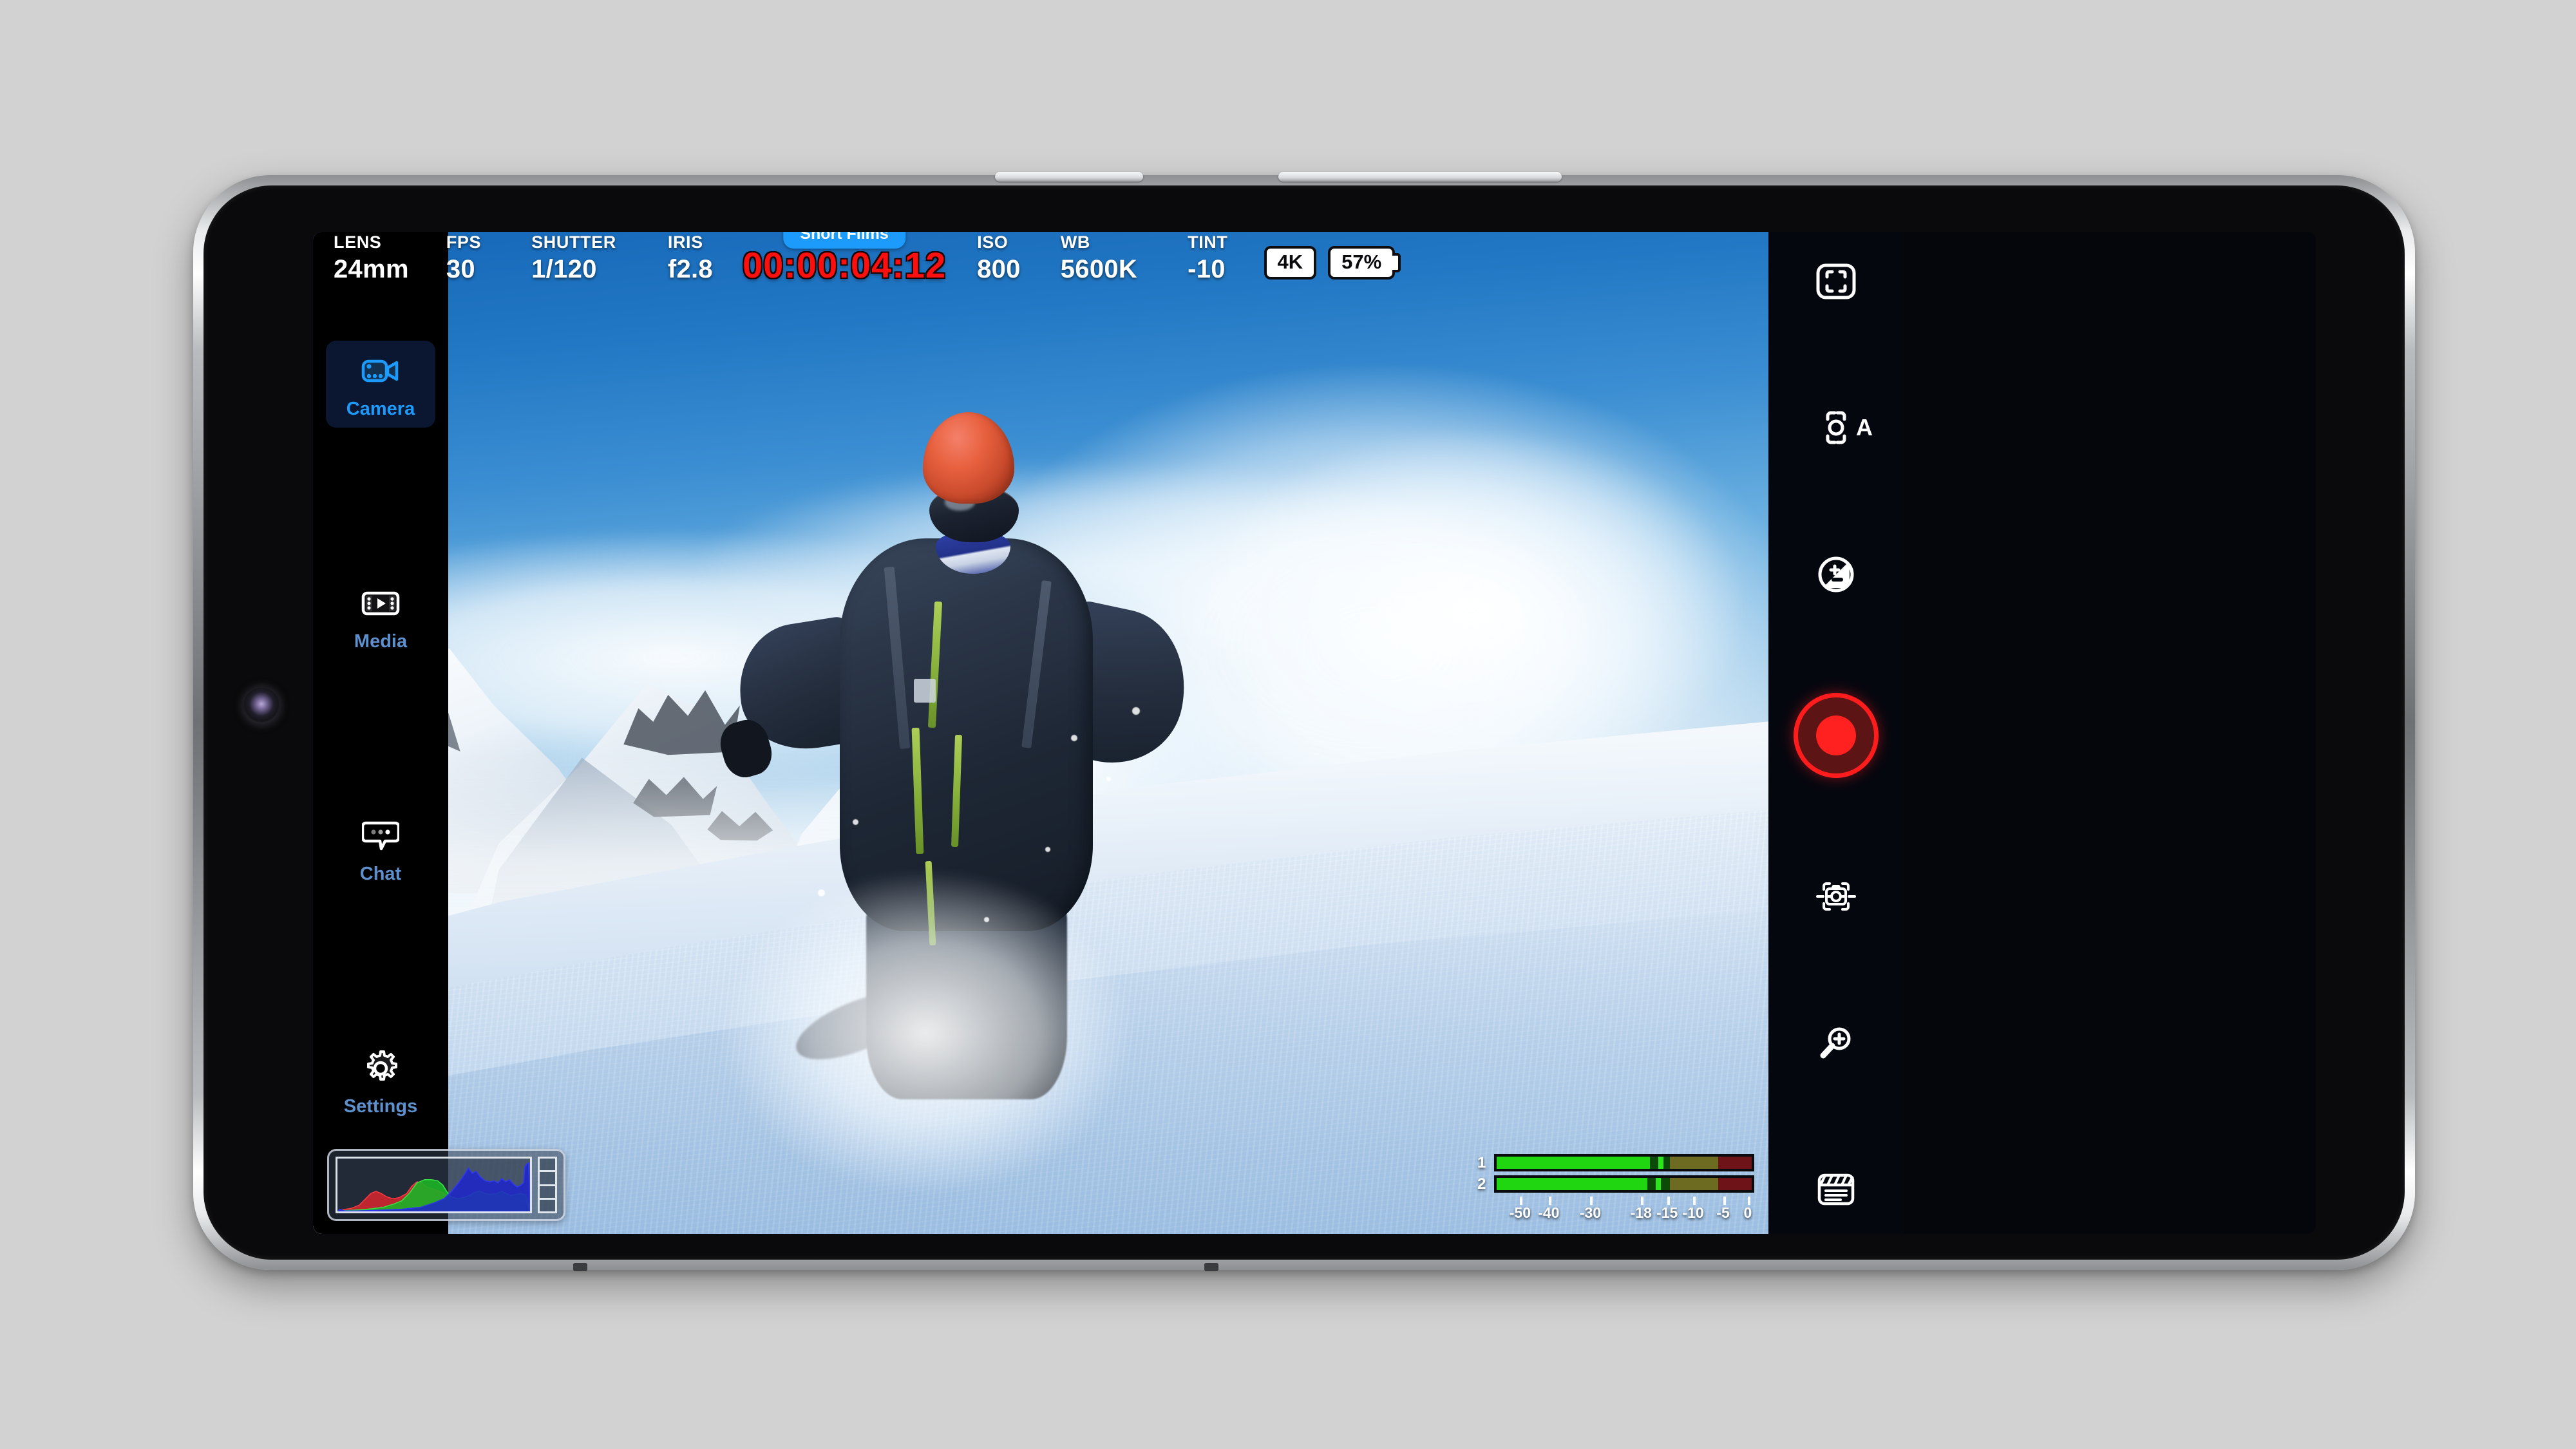 Image resolution: width=2576 pixels, height=1449 pixels. I want to click on audio-level-meters: 1 2 -50 -40 -30 -18 -15 -10 -5 0, so click(1615, 1188).